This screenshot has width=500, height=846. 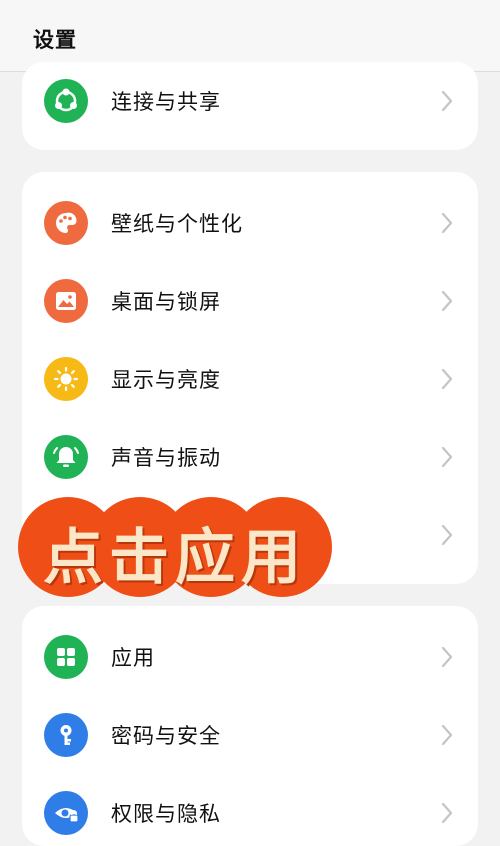 I want to click on sun-icon, so click(x=66, y=379).